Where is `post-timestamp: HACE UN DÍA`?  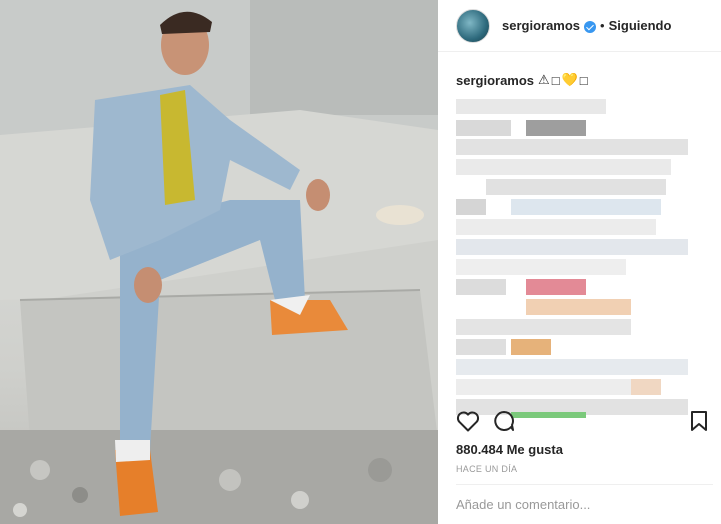
post-timestamp: HACE UN DÍA is located at coordinates (486, 469).